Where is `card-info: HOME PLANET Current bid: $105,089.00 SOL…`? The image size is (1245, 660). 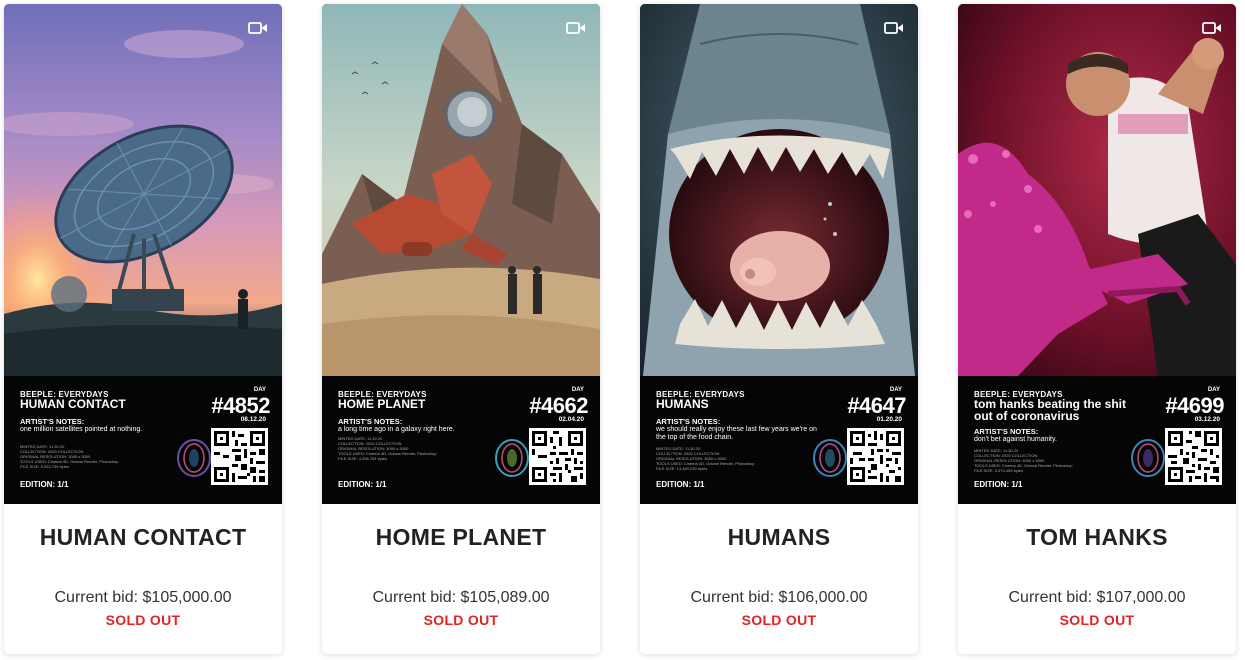 card-info: HOME PLANET Current bid: $105,089.00 SOL… is located at coordinates (461, 579).